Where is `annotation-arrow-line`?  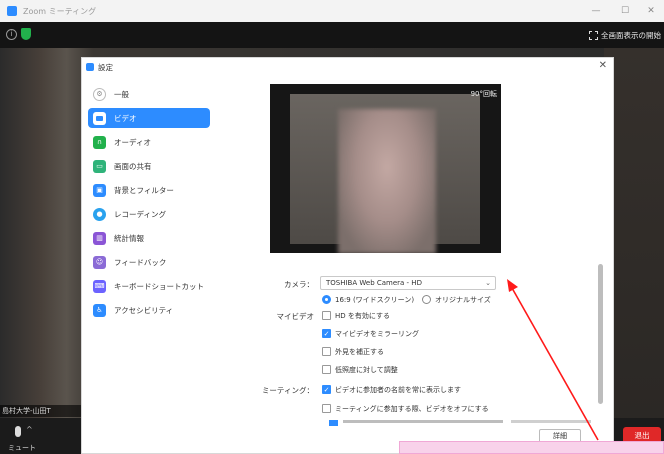
annotation-arrow-line is located at coordinates (555, 364).